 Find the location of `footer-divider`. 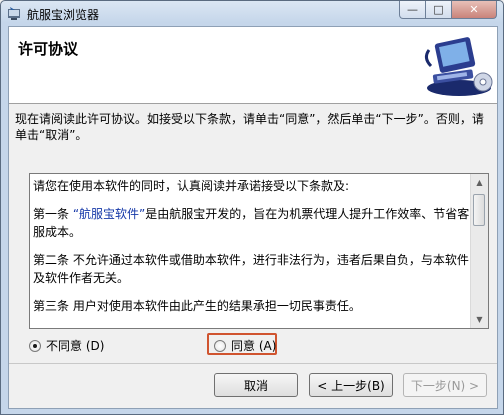

footer-divider is located at coordinates (253, 363).